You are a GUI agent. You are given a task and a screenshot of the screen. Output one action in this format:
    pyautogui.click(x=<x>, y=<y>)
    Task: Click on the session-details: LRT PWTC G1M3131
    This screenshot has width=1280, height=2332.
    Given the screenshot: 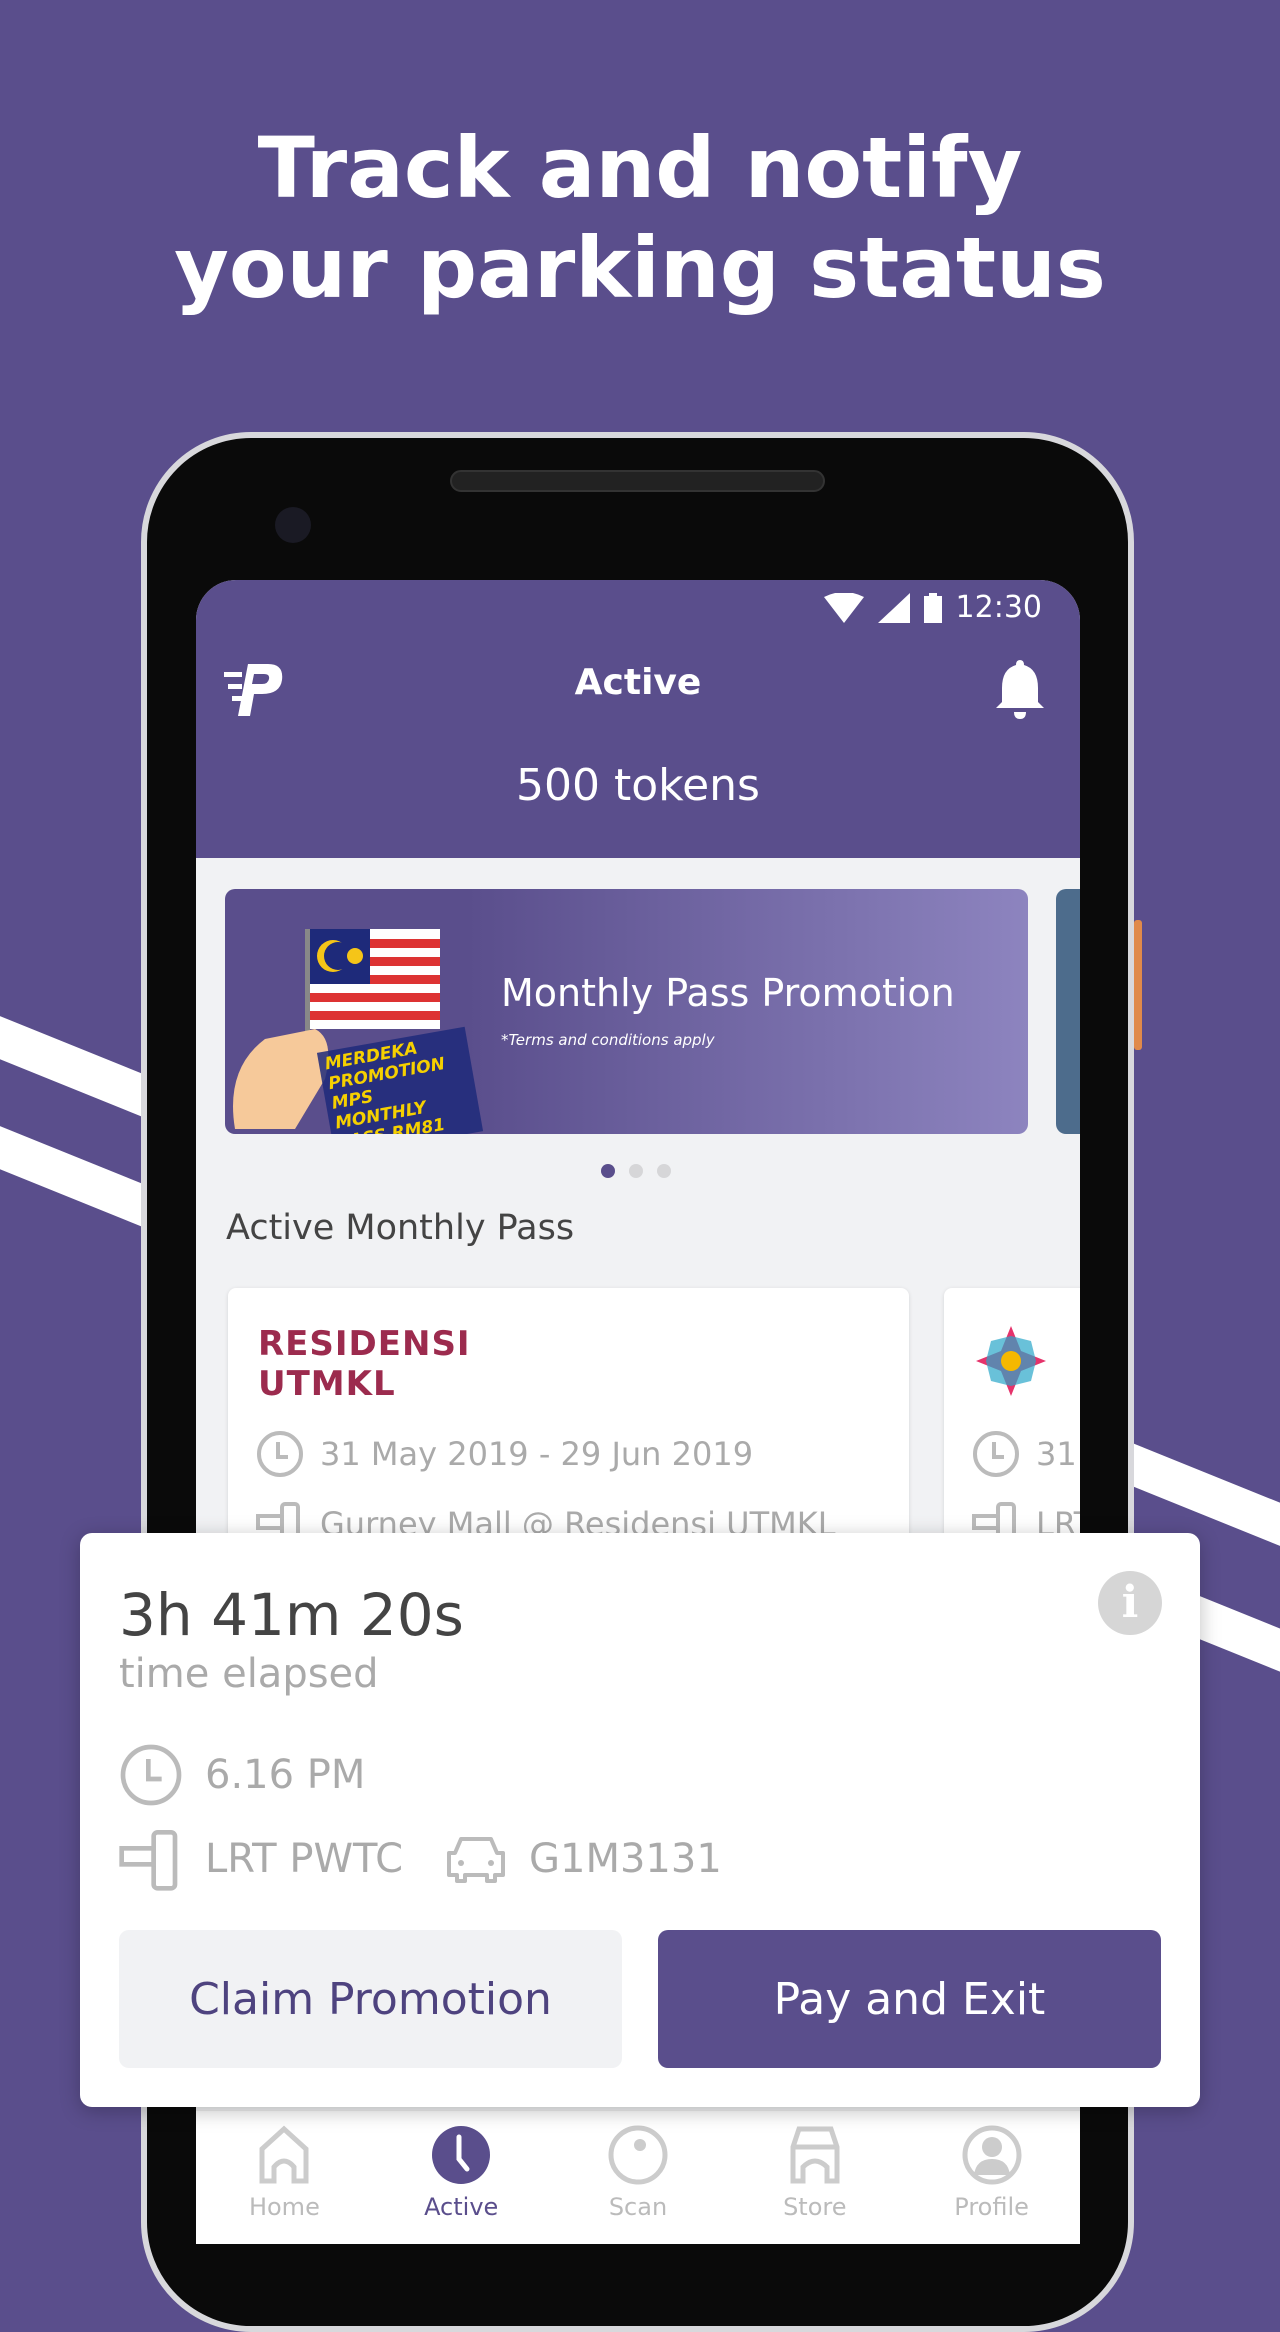 What is the action you would take?
    pyautogui.click(x=420, y=1859)
    